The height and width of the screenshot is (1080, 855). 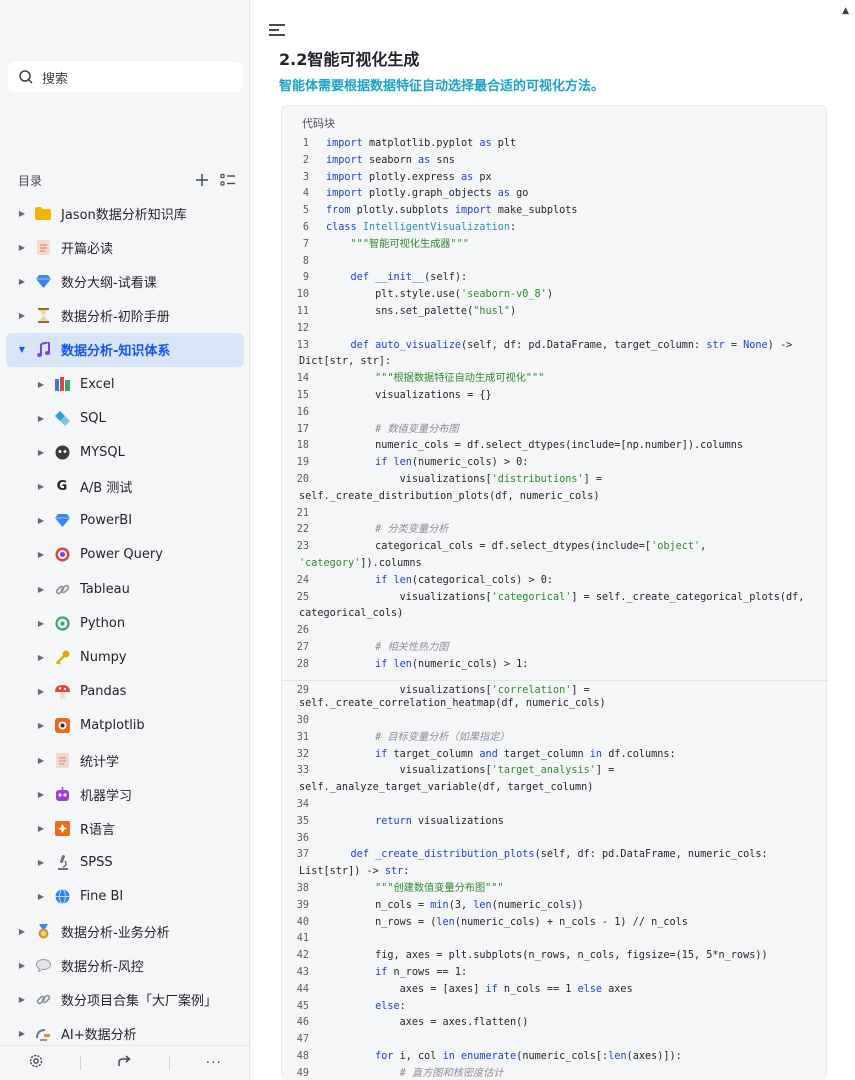 What do you see at coordinates (372, 647) in the screenshot?
I see `code-line: 27 # 相关性热力图` at bounding box center [372, 647].